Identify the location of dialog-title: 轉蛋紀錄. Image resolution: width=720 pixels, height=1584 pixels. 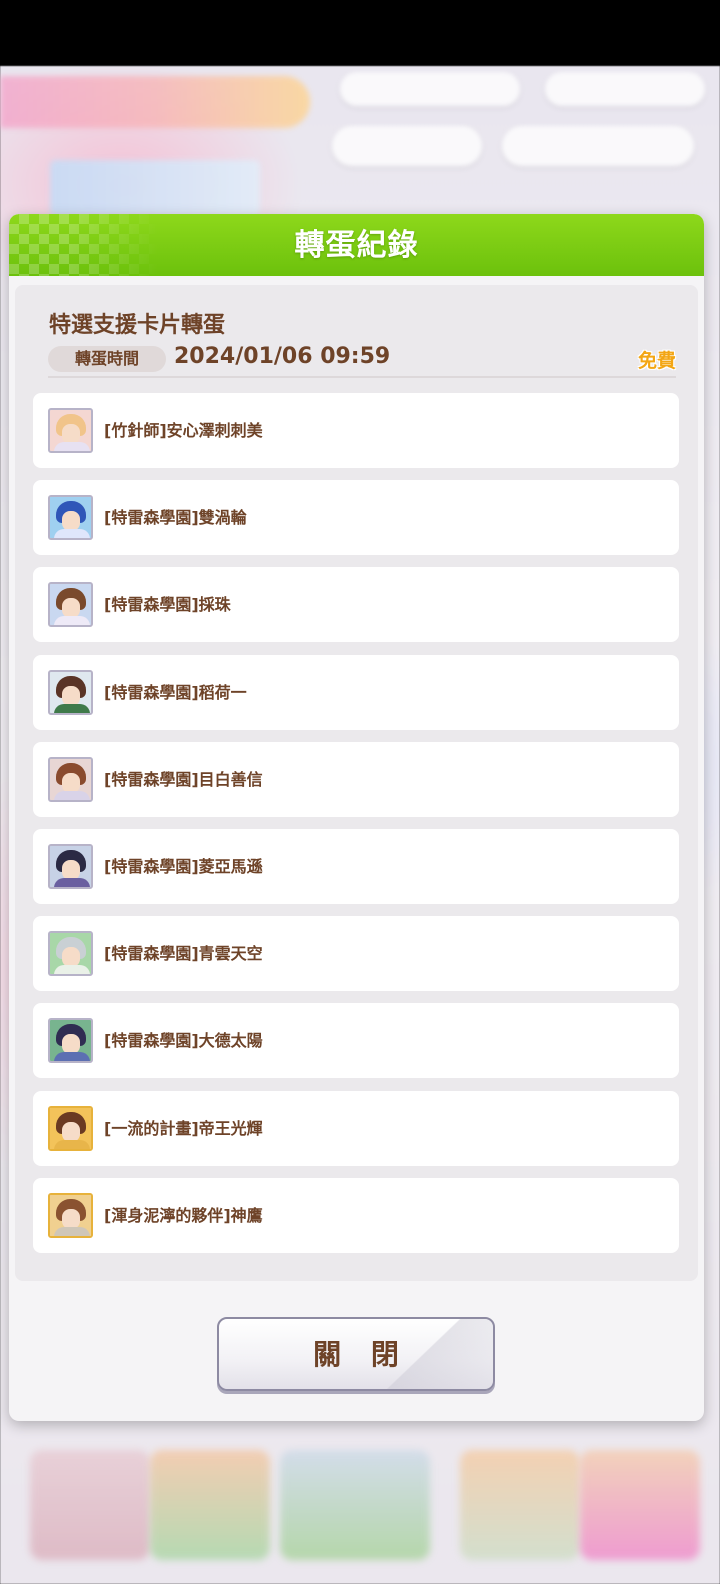
(356, 245).